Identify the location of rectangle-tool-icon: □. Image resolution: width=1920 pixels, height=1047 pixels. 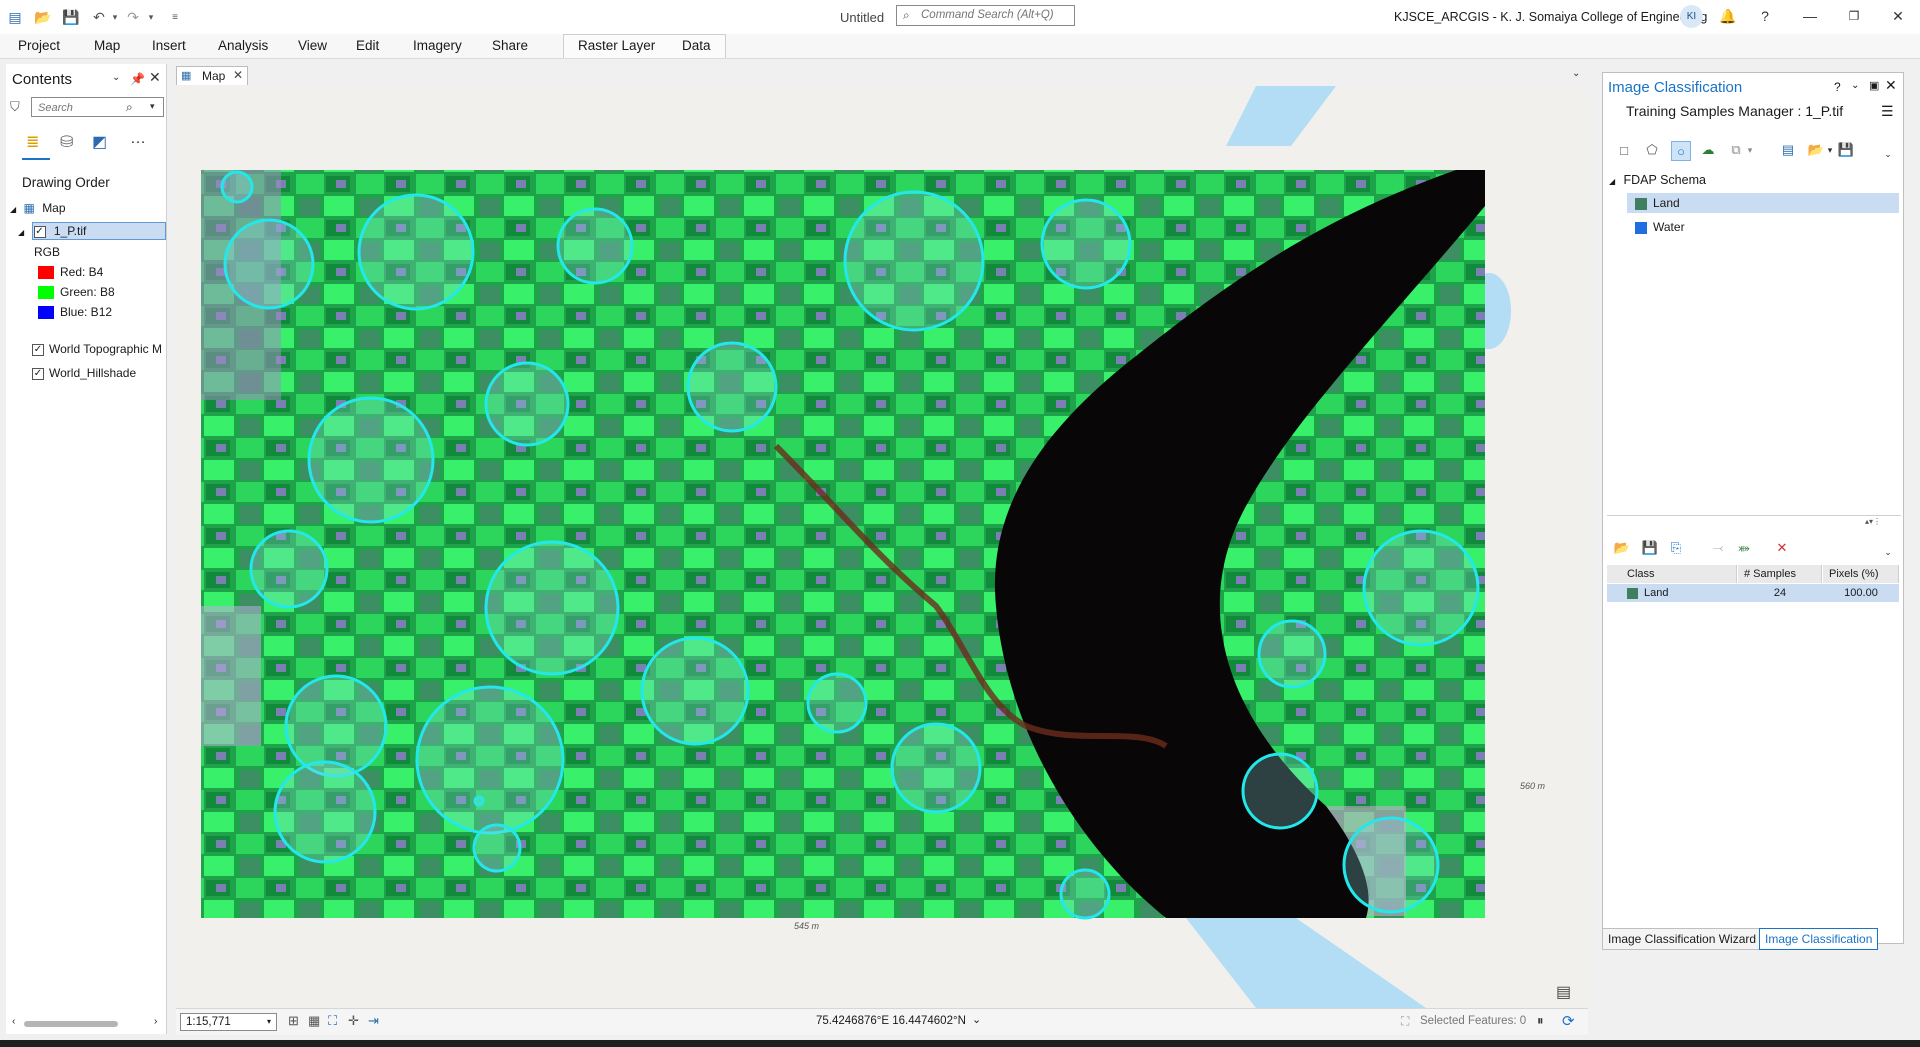
(1624, 150).